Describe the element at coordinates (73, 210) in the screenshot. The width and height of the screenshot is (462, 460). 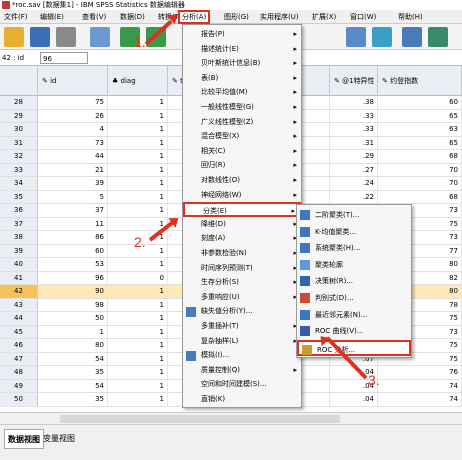
I see `table-cell: 37` at that location.